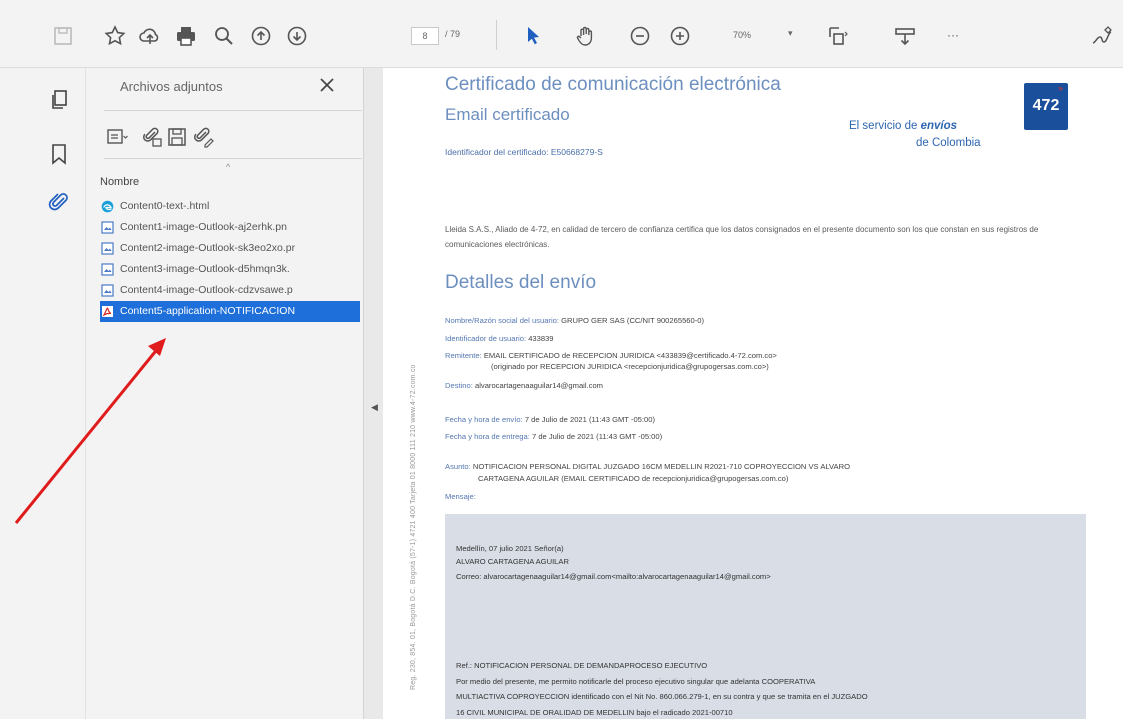 This screenshot has width=1123, height=719. What do you see at coordinates (613, 84) in the screenshot?
I see `document-title: Certificado de comunicación electrónica` at bounding box center [613, 84].